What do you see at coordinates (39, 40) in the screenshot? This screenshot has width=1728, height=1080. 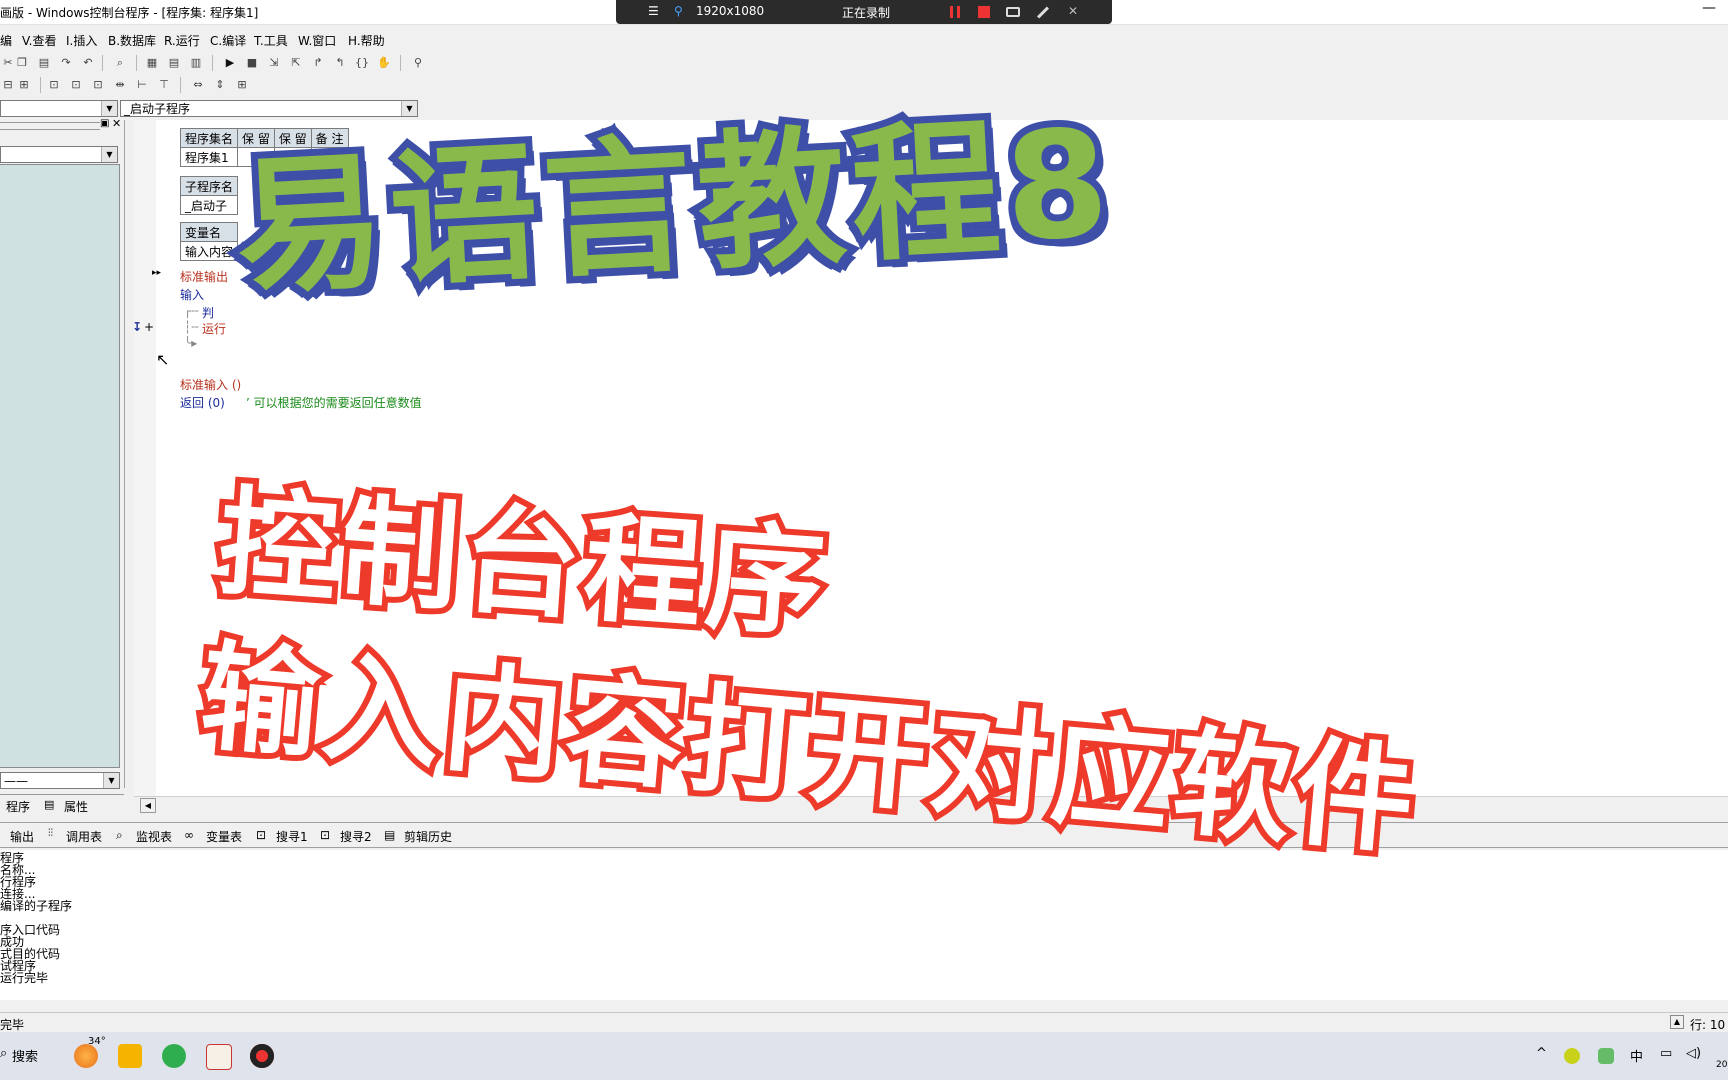 I see `menu-view: V.查看` at bounding box center [39, 40].